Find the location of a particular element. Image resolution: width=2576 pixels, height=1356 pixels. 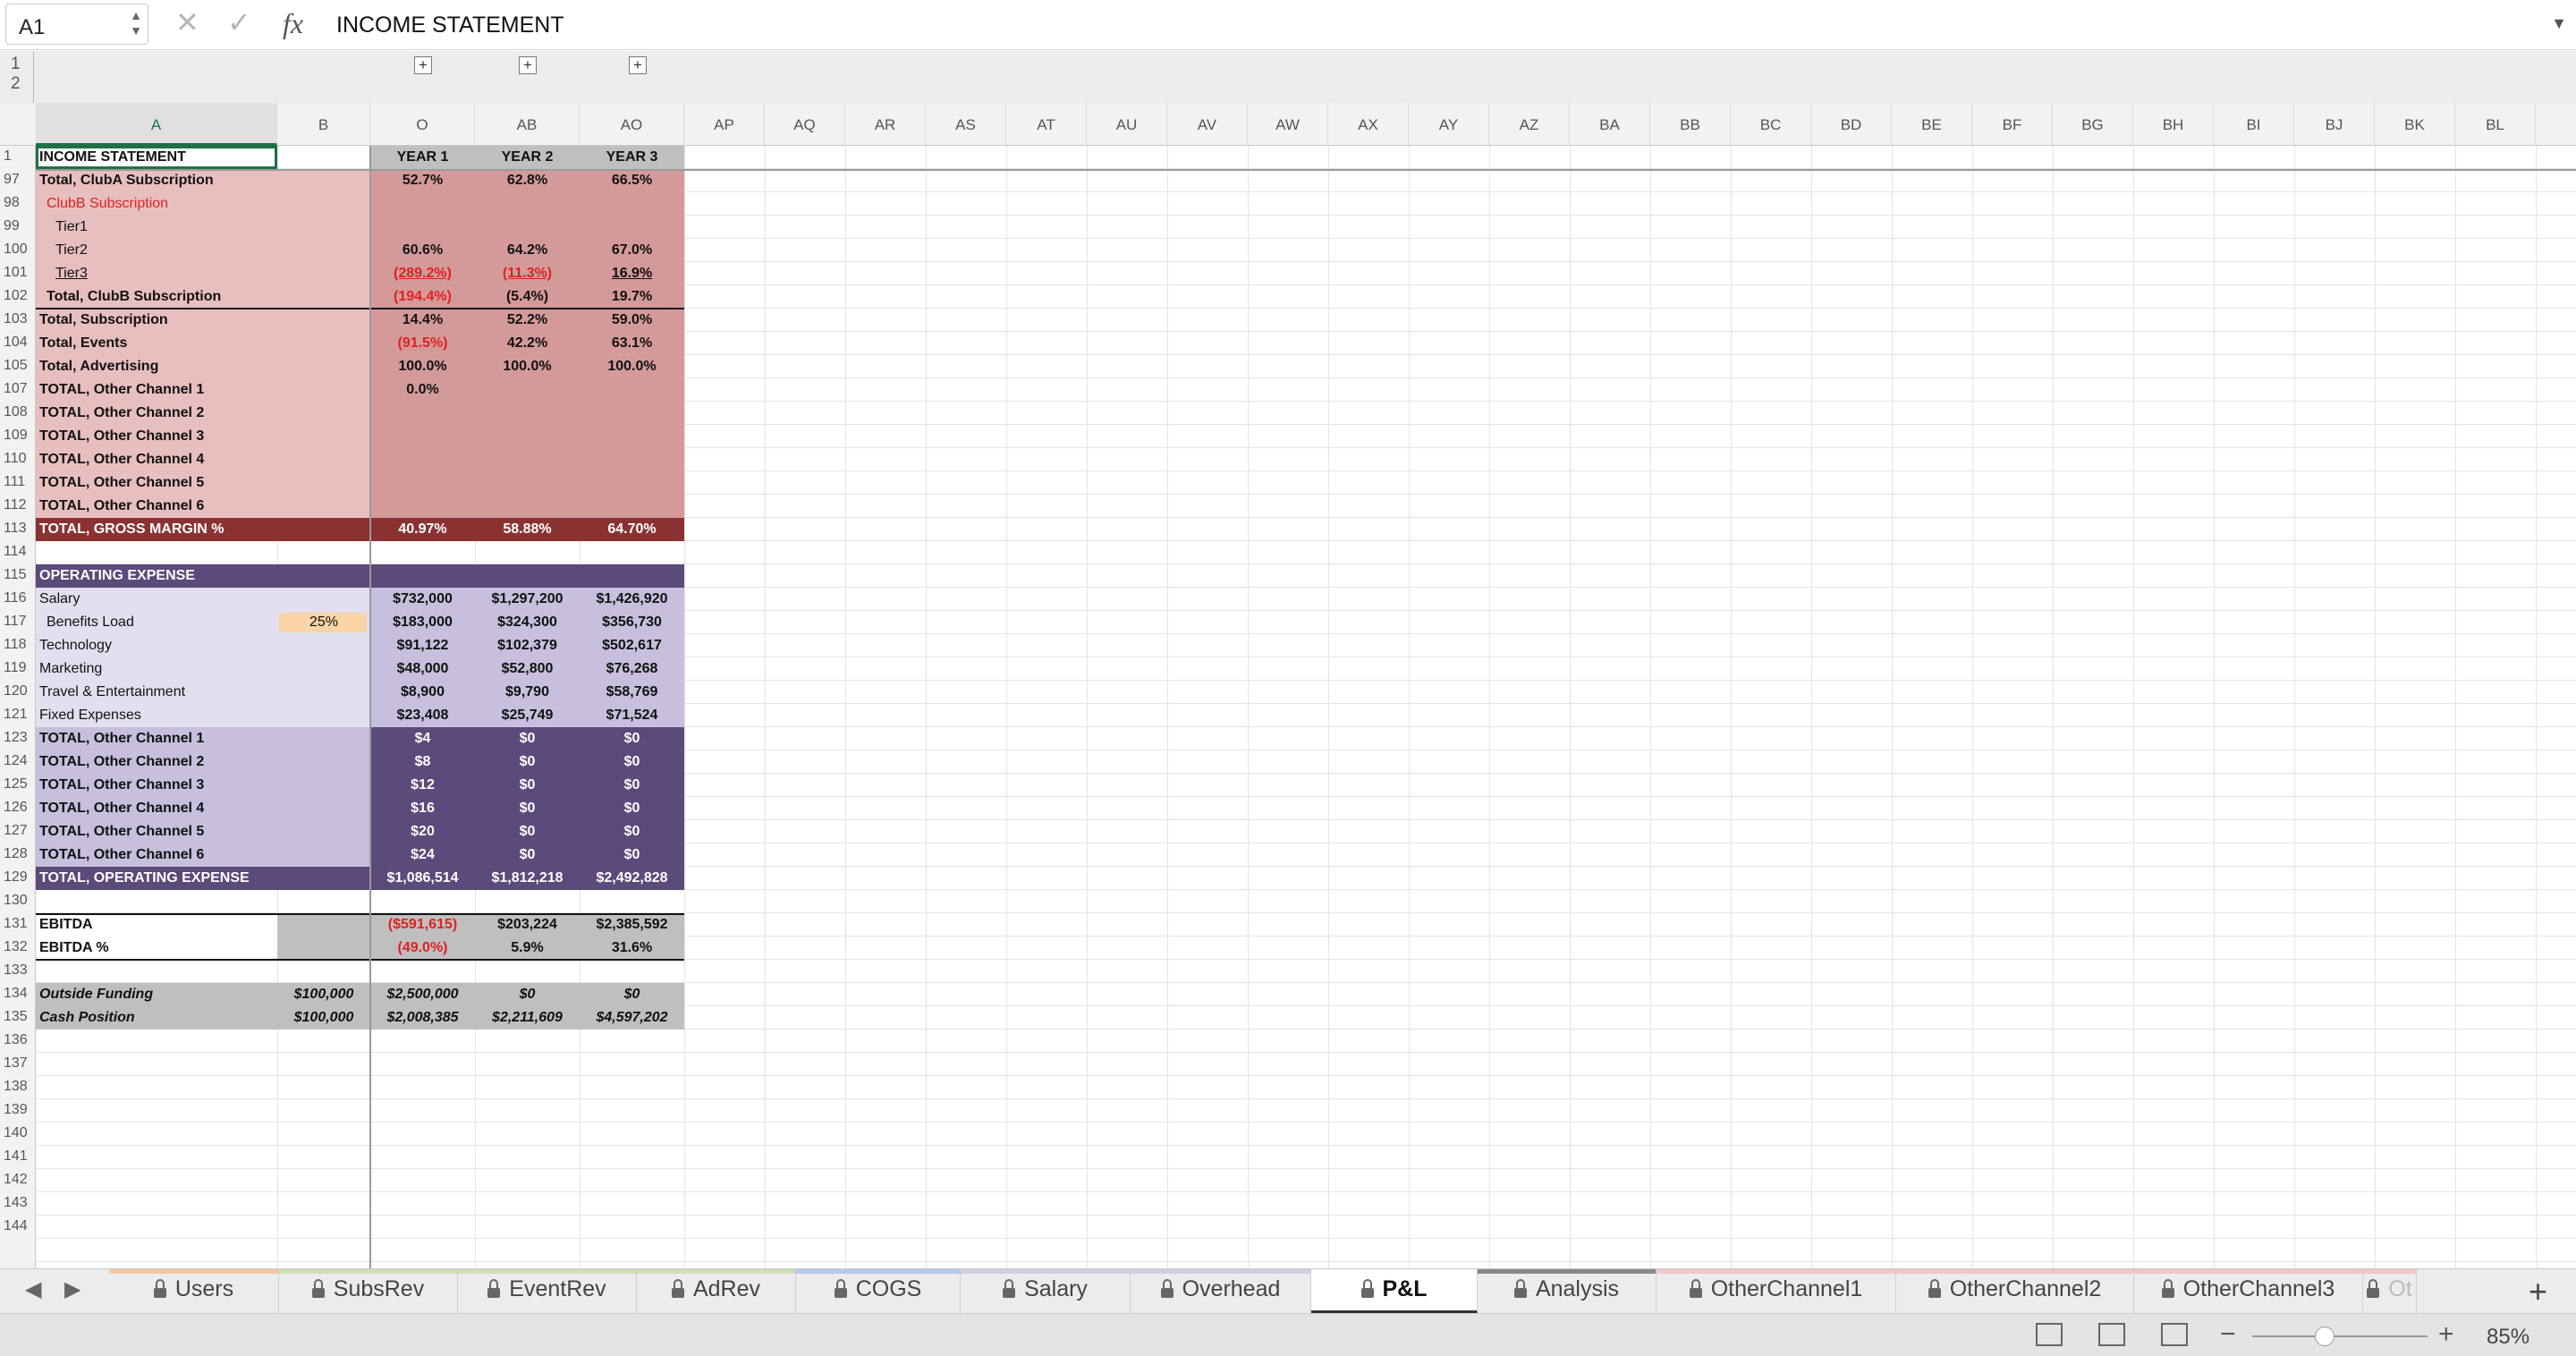

row-header: 109 is located at coordinates (18, 436).